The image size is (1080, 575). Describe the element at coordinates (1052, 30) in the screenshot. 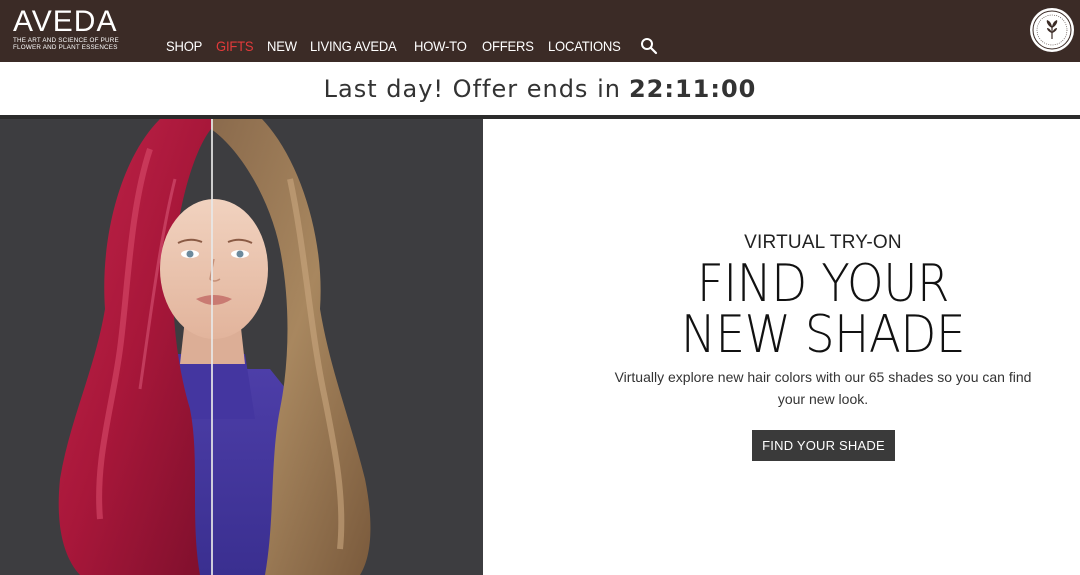

I see `earth-day-seal-icon` at that location.